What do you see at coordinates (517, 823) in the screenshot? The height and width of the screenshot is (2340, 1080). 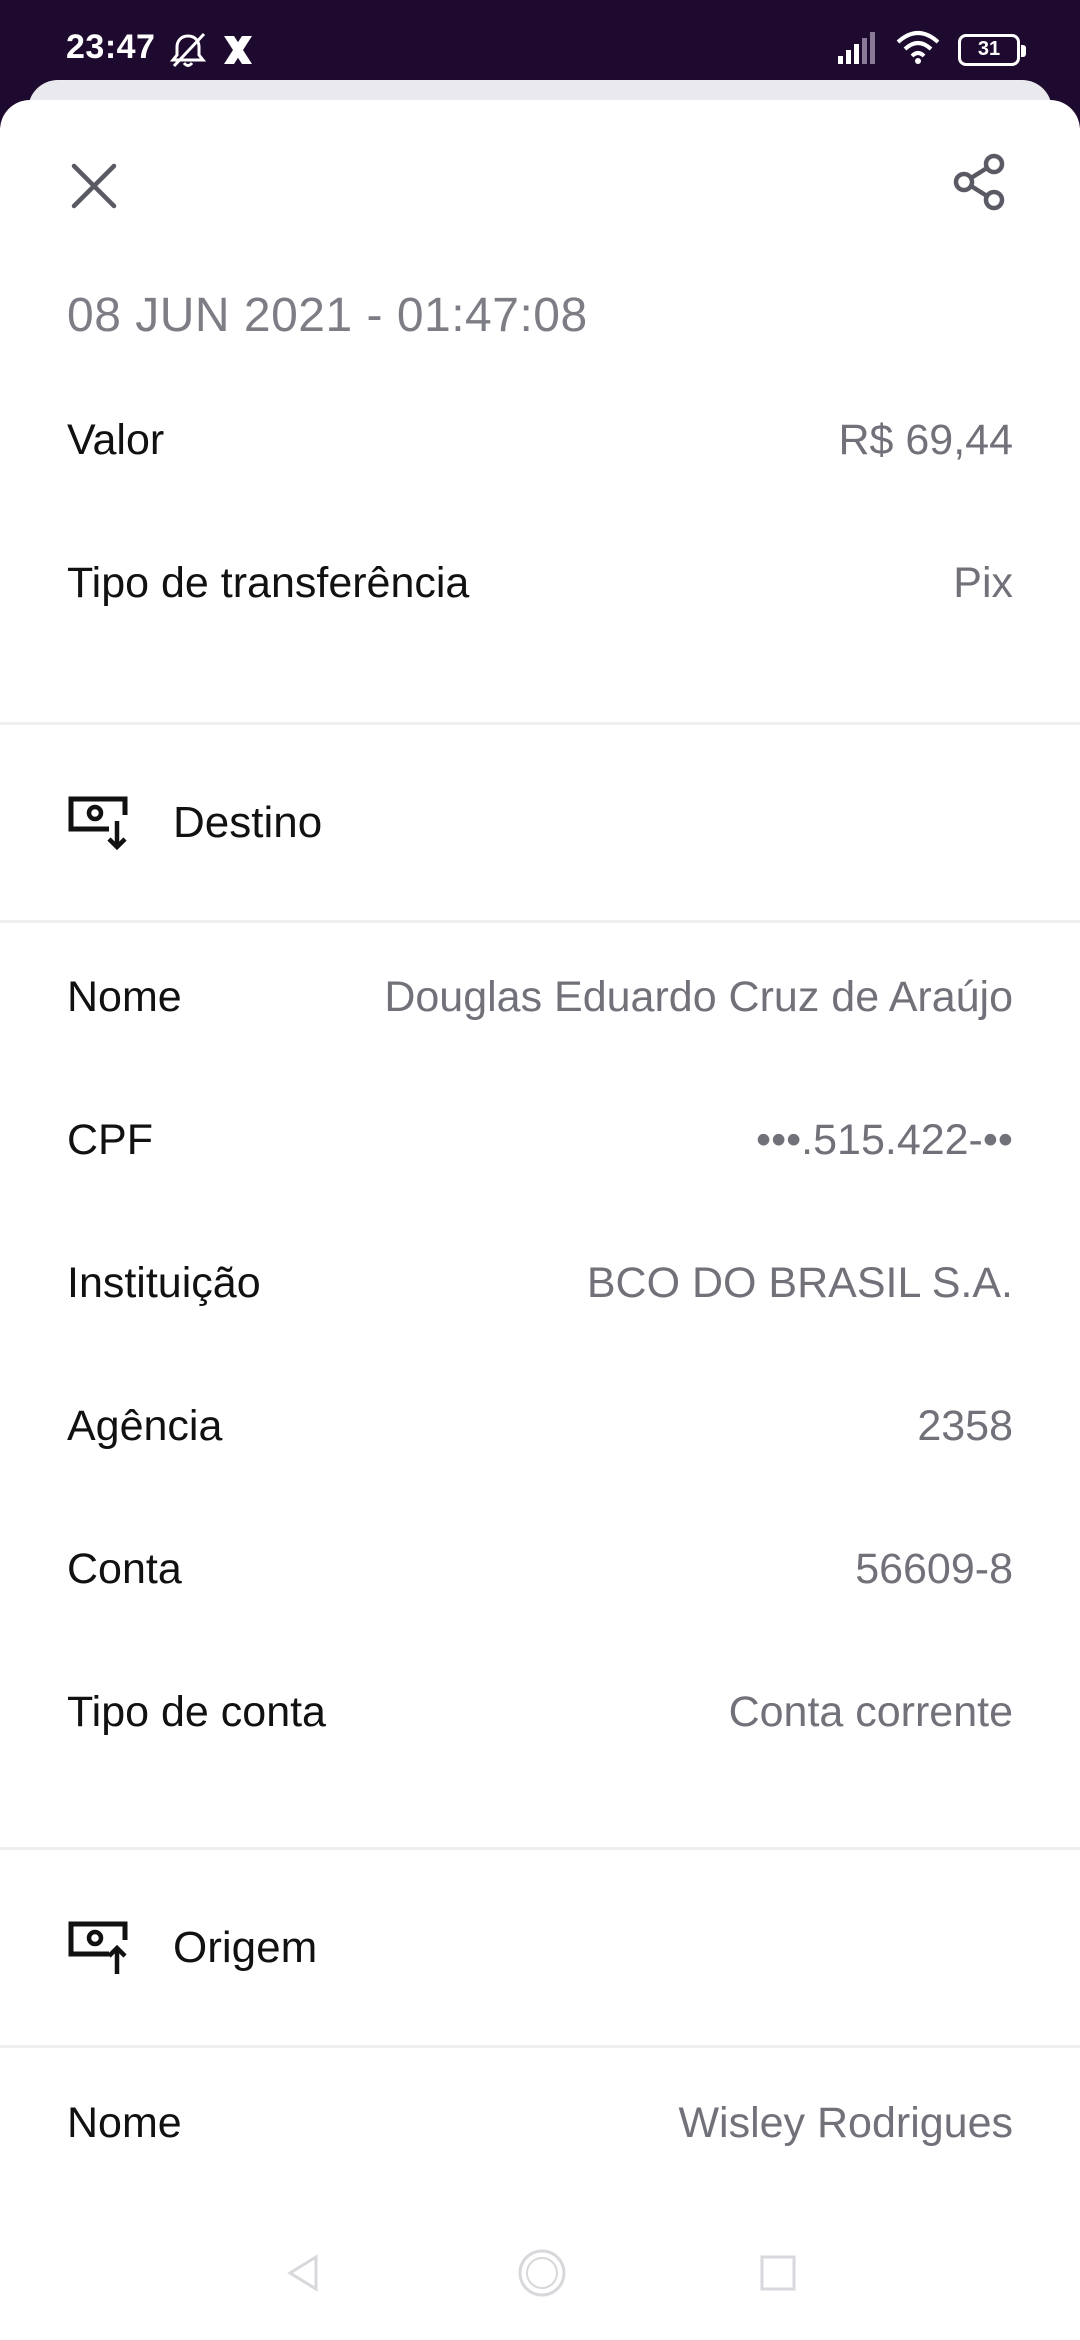 I see `section-destino: Destino` at bounding box center [517, 823].